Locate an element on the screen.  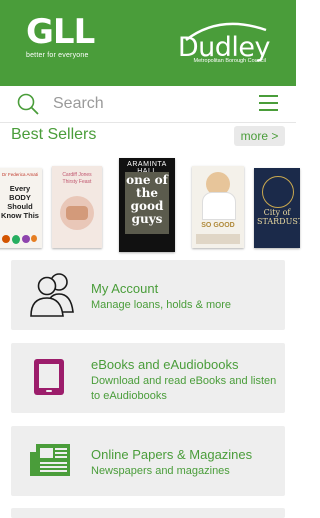
my-account-card: My Account Manage loans, holds & more is located at coordinates (148, 295).